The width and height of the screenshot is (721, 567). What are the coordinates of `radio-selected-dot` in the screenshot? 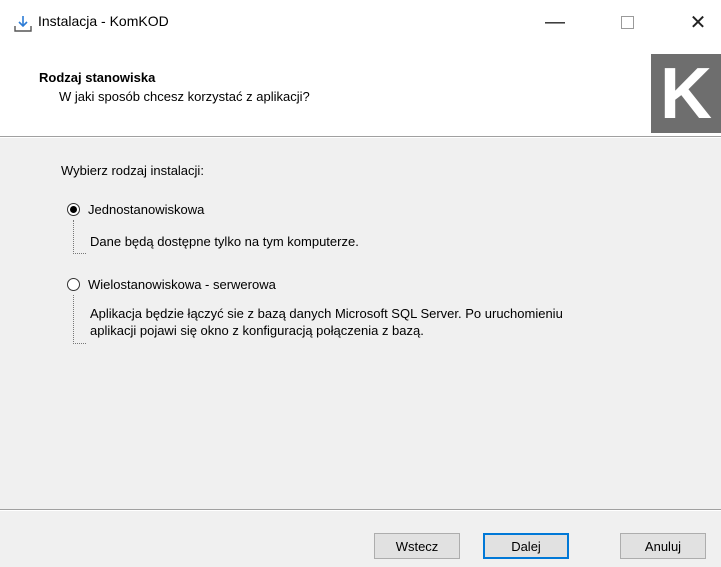 It's located at (73, 209).